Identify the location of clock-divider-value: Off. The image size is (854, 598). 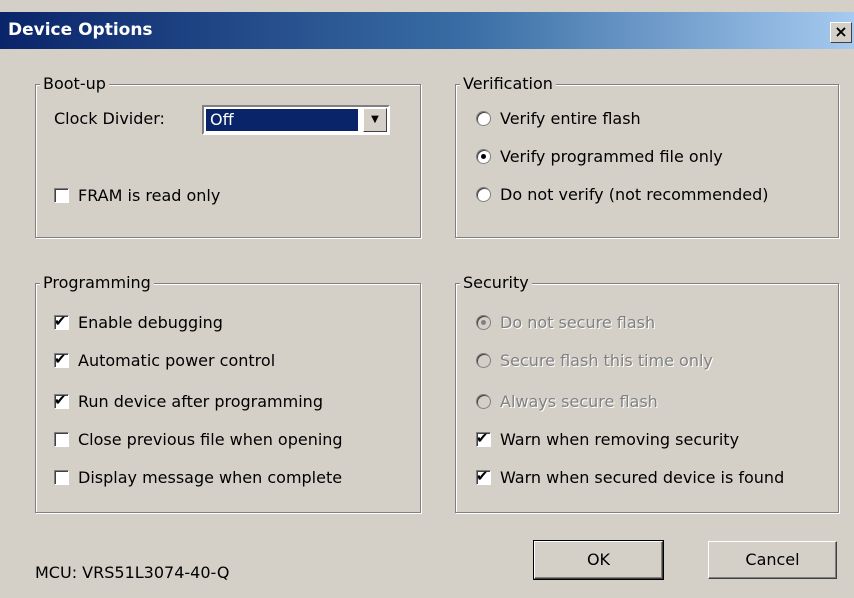
(282, 120).